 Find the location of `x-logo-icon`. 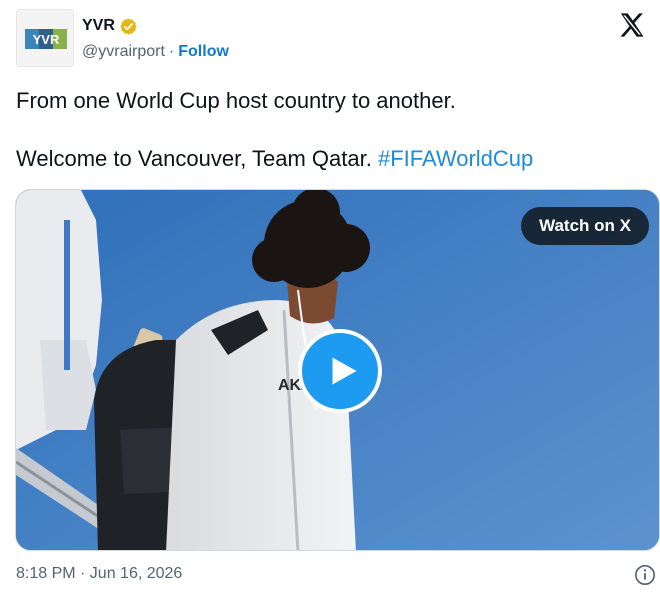

x-logo-icon is located at coordinates (632, 25).